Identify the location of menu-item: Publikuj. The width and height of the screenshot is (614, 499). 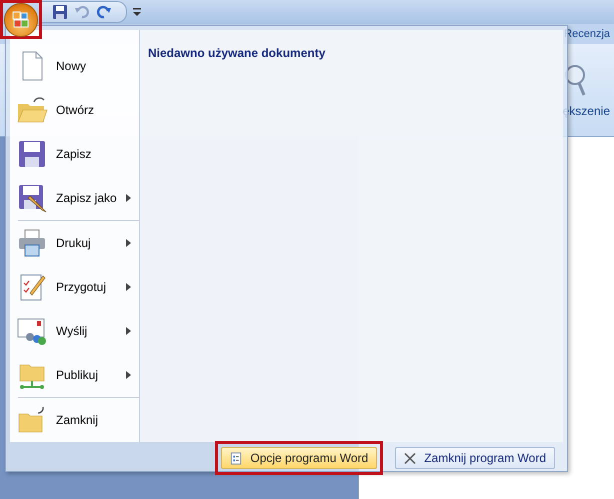
(74, 375).